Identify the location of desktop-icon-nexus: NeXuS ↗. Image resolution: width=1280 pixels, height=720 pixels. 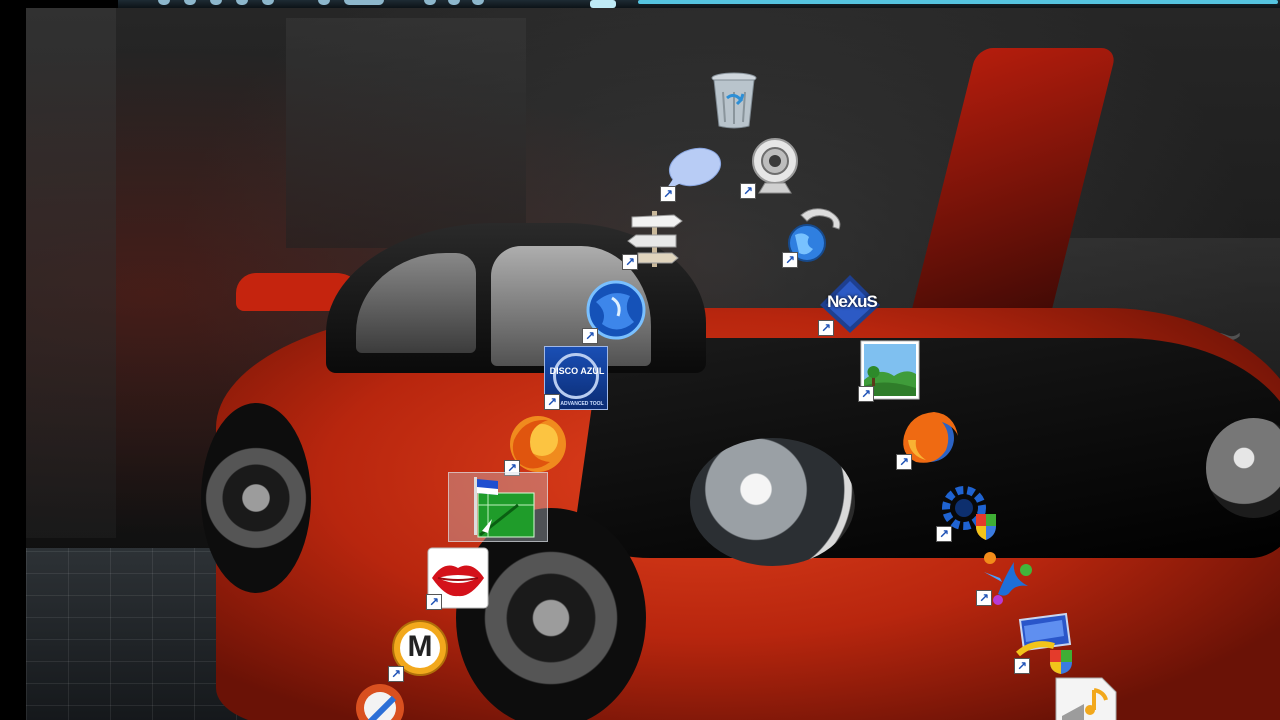
(850, 304).